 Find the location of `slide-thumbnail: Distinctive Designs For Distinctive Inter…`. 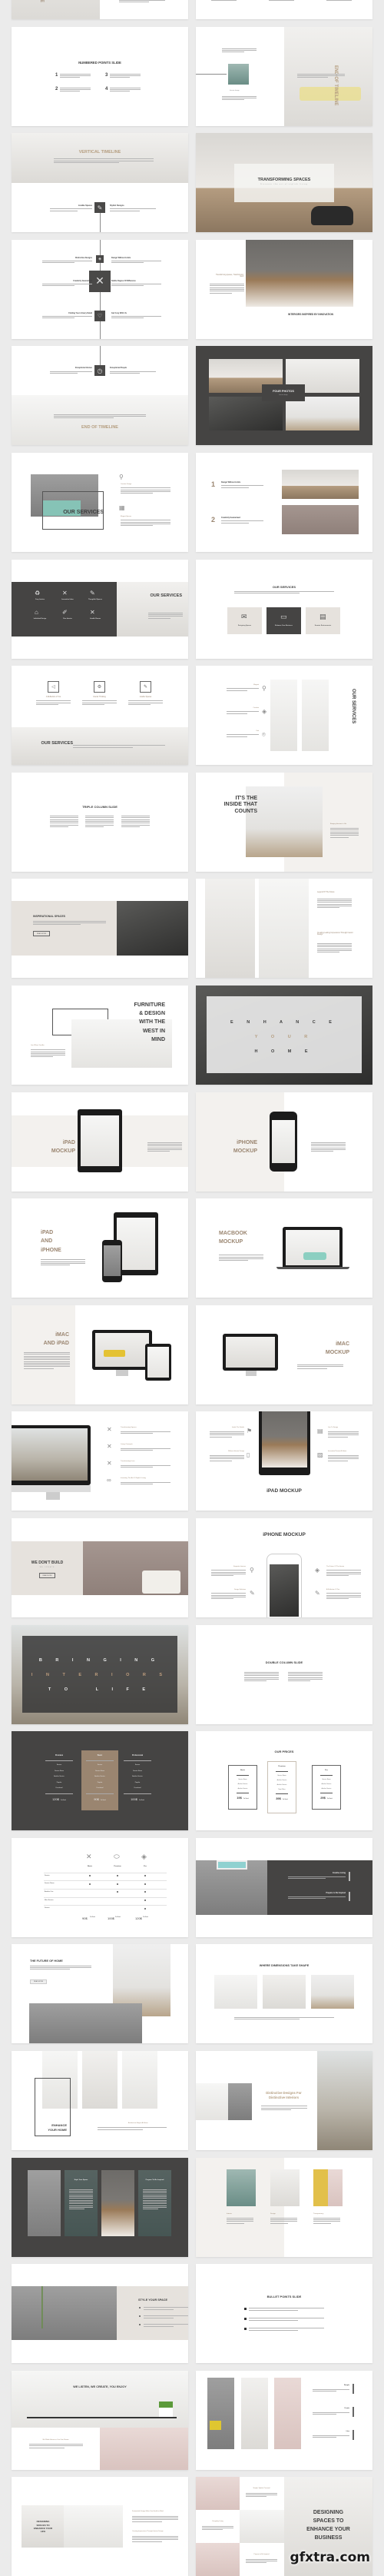

slide-thumbnail: Distinctive Designs For Distinctive Inter… is located at coordinates (284, 2100).